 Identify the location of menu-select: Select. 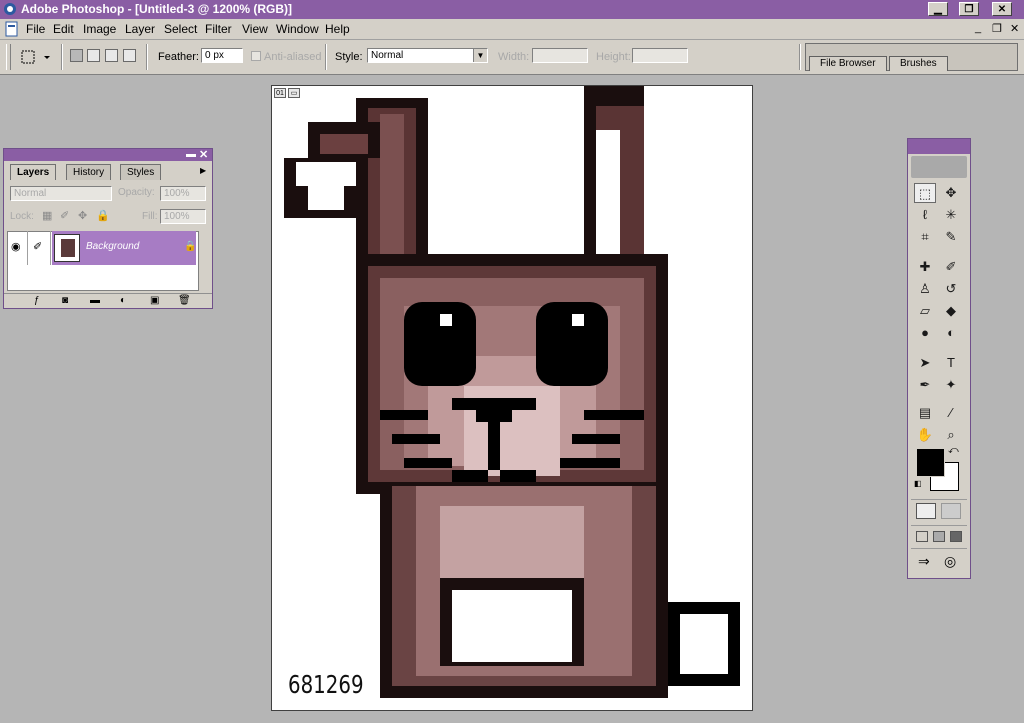
(180, 29).